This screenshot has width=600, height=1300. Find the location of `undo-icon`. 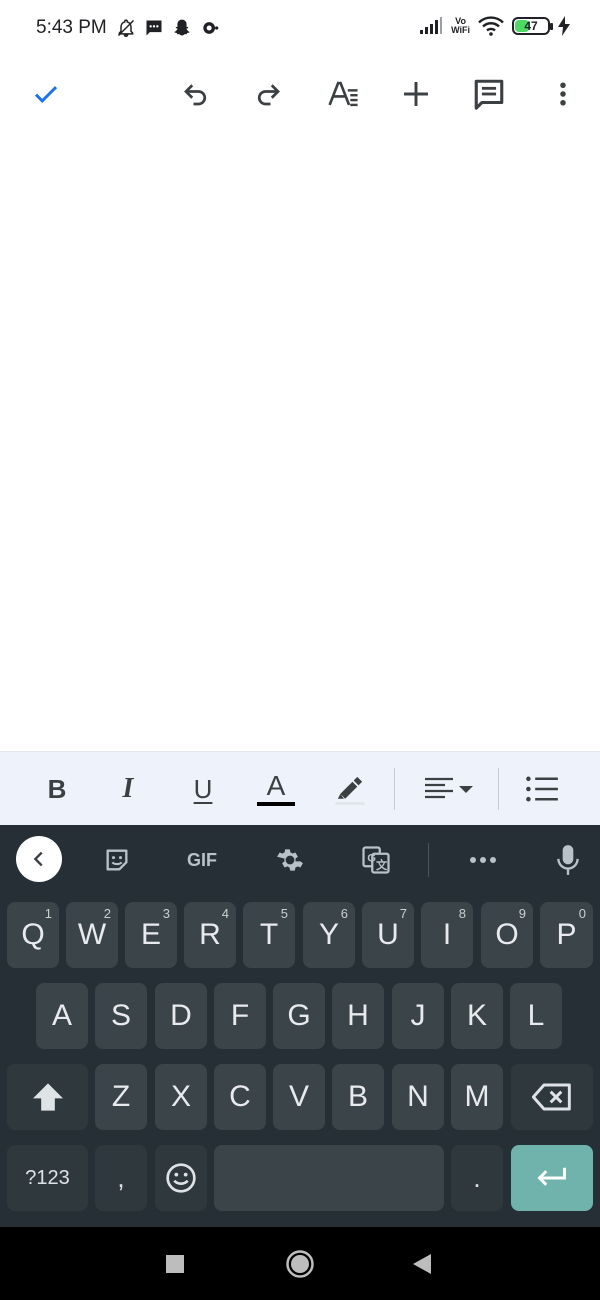

undo-icon is located at coordinates (195, 95).